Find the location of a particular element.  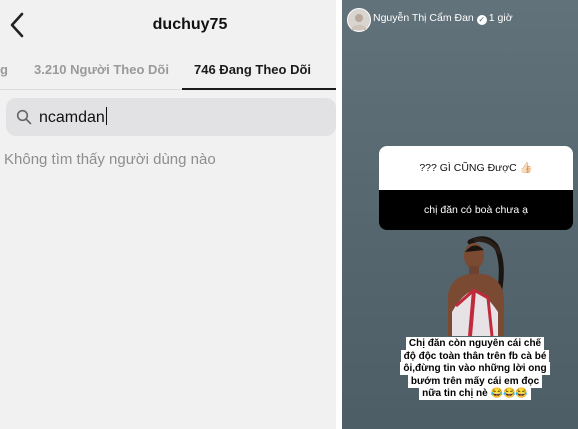

question-title: ??? GÌ CŨNG ĐượC 👍🏻 is located at coordinates (476, 168).